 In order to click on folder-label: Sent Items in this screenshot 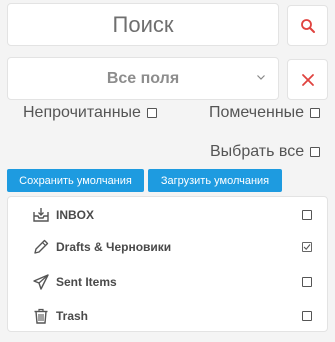, I will do `click(86, 282)`.